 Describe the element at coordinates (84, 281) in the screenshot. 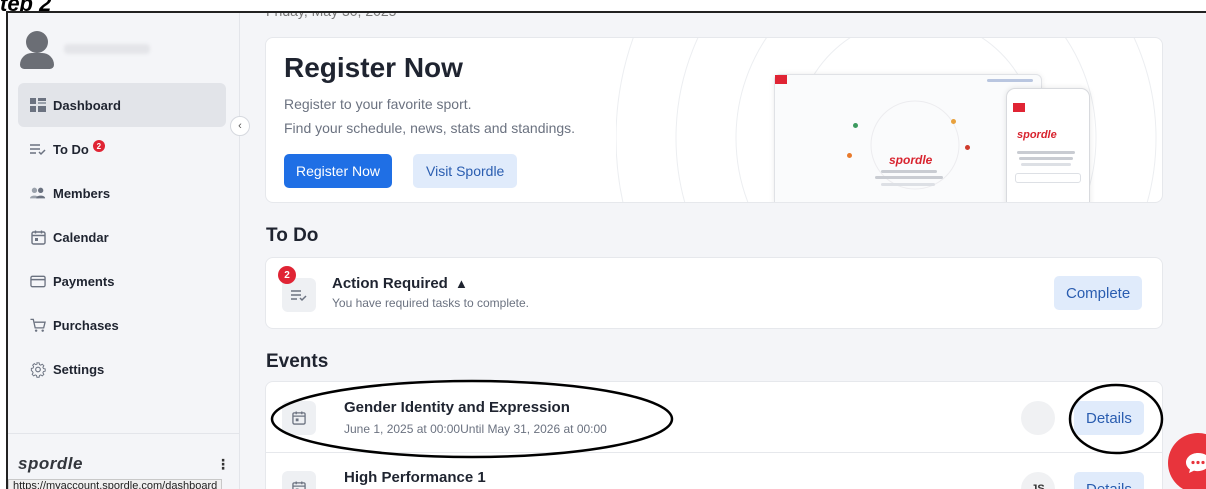

I see `sidebar-item-label: Payments` at that location.